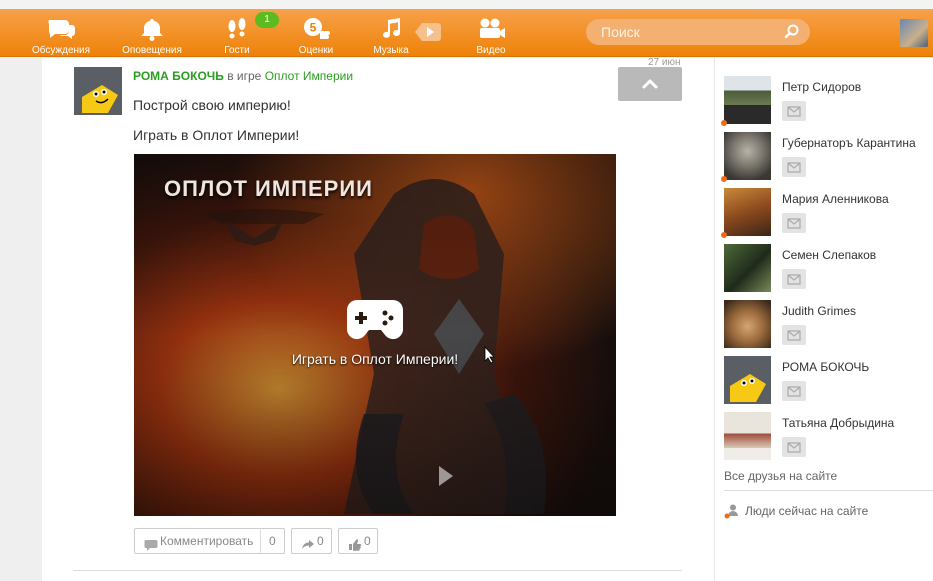  Describe the element at coordinates (98, 91) in the screenshot. I see `post-author-avatar` at that location.